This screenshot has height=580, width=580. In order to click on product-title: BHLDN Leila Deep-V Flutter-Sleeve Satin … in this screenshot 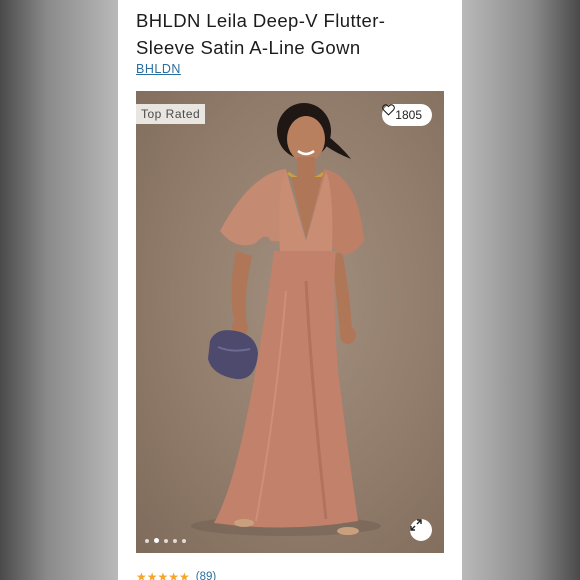, I will do `click(261, 34)`.